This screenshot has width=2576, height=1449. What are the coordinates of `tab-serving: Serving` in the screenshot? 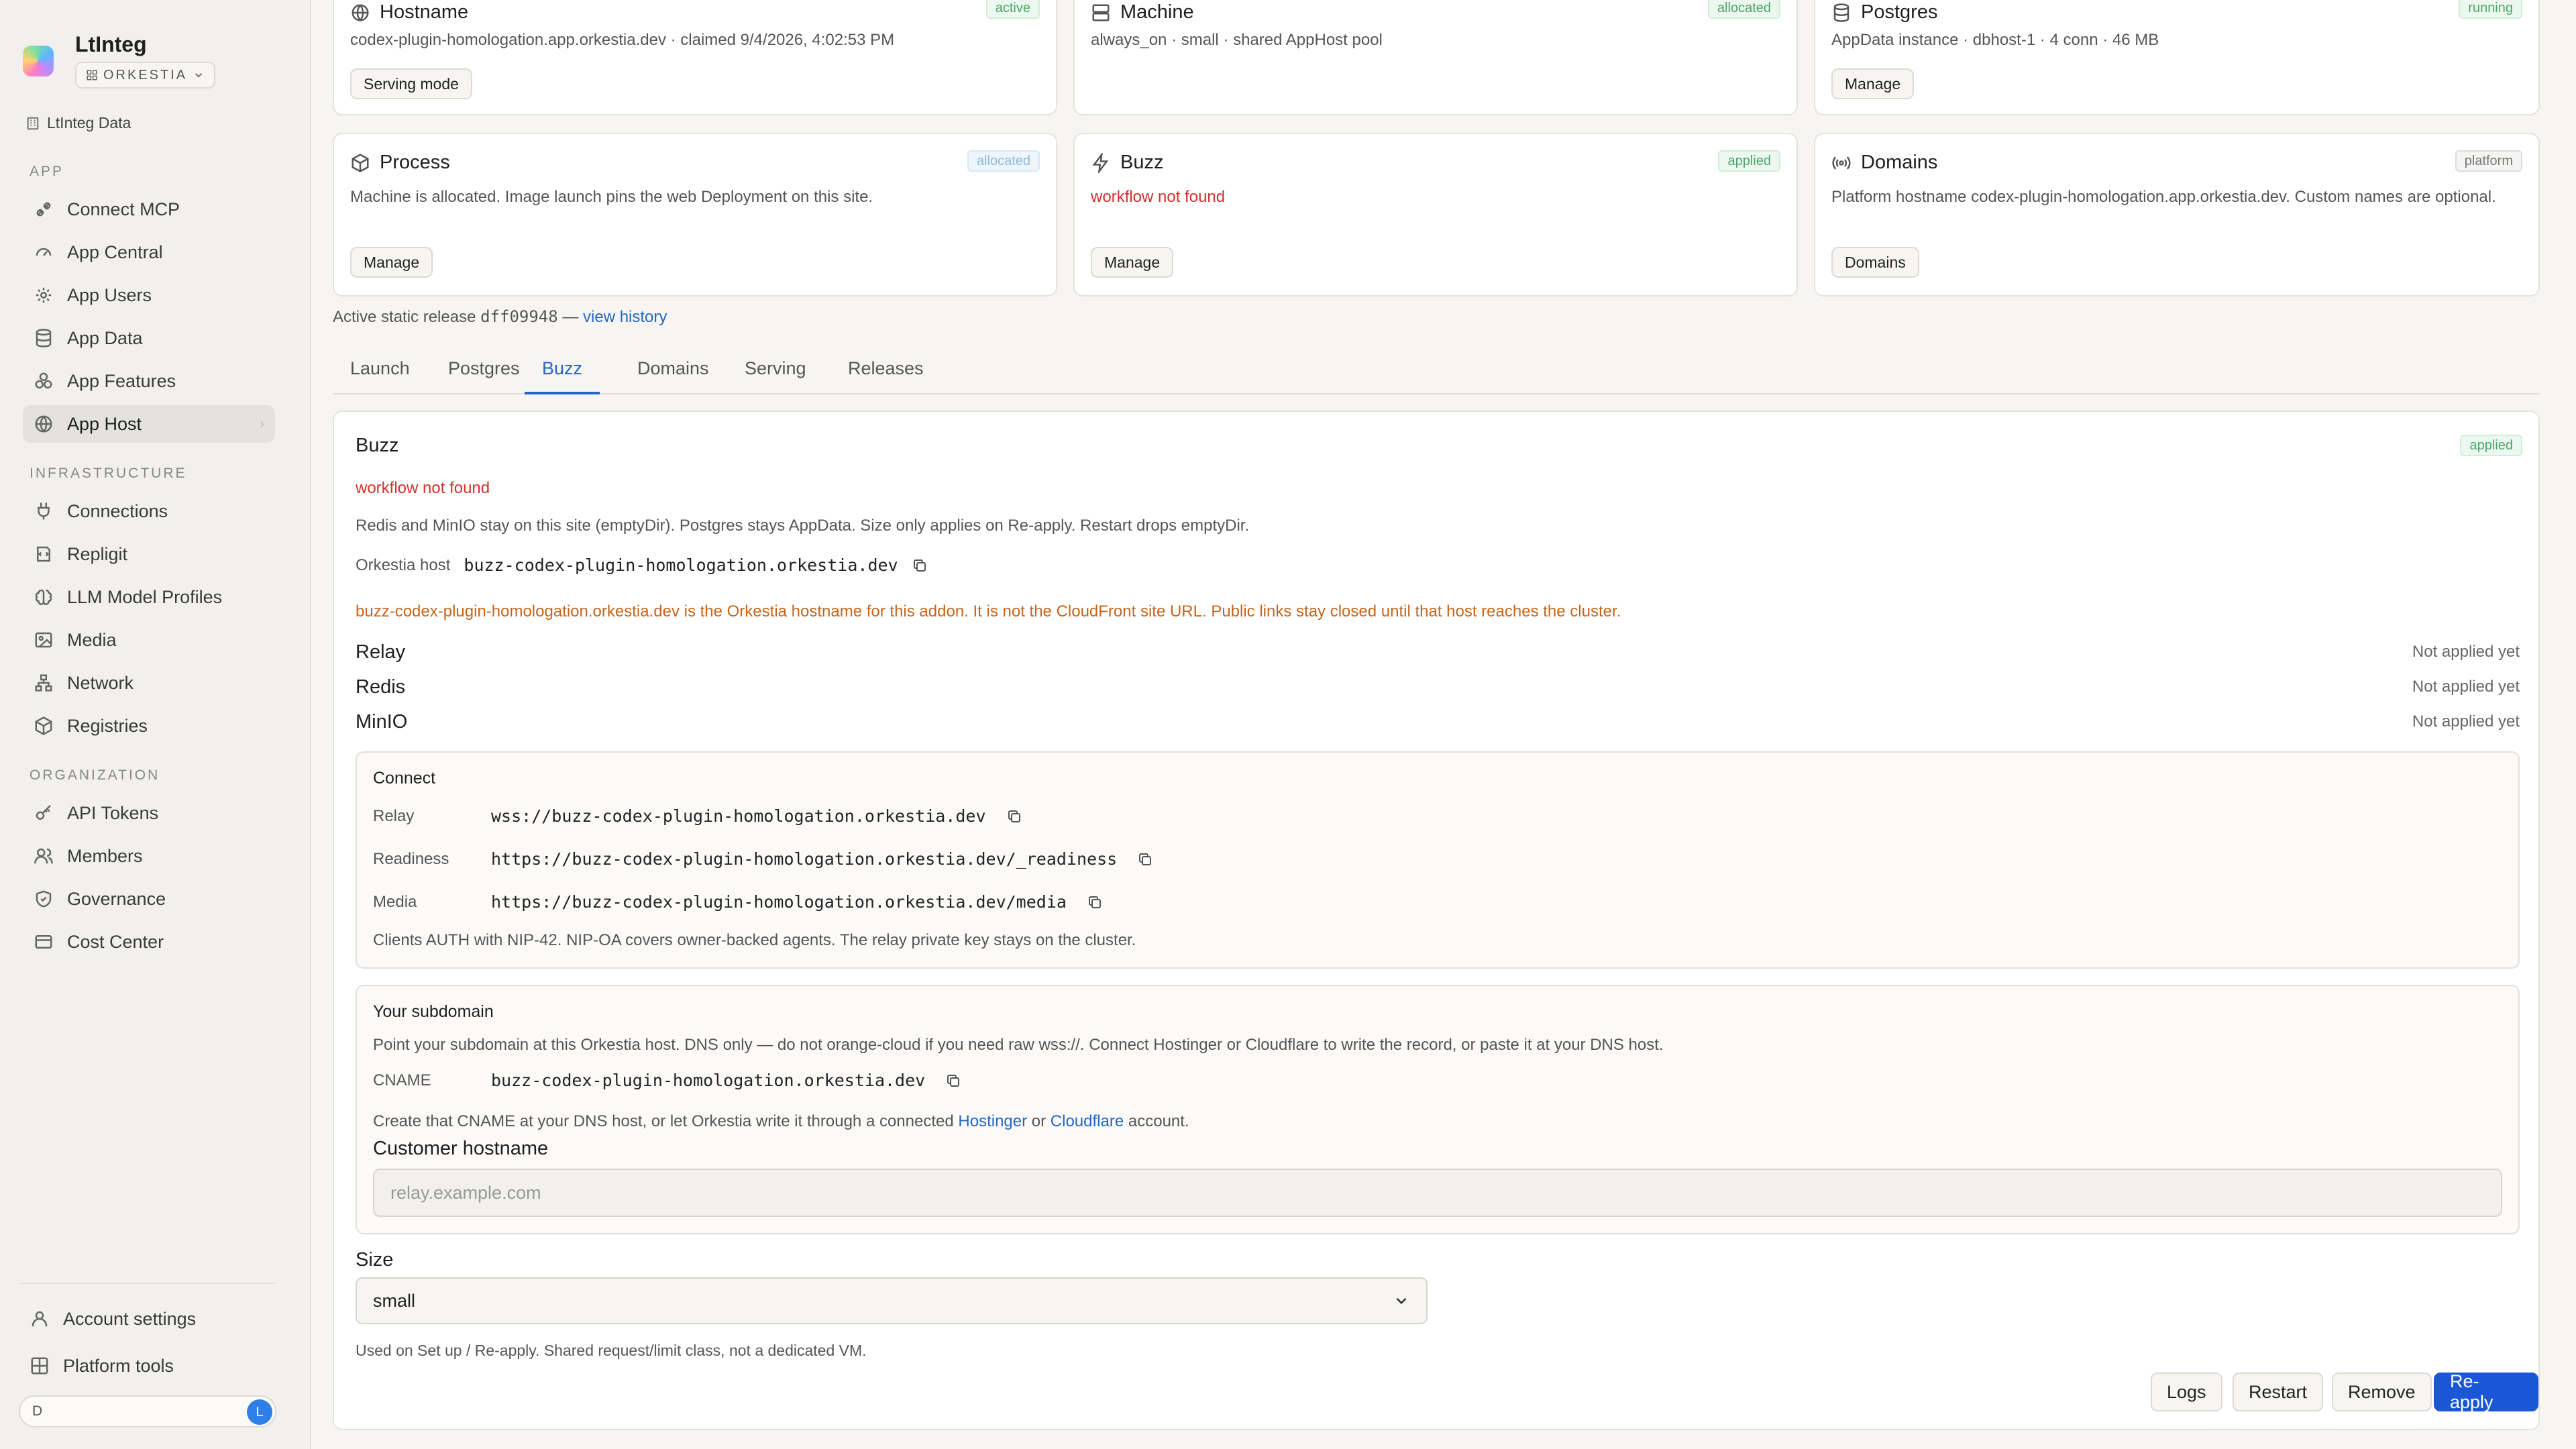 It's located at (775, 376).